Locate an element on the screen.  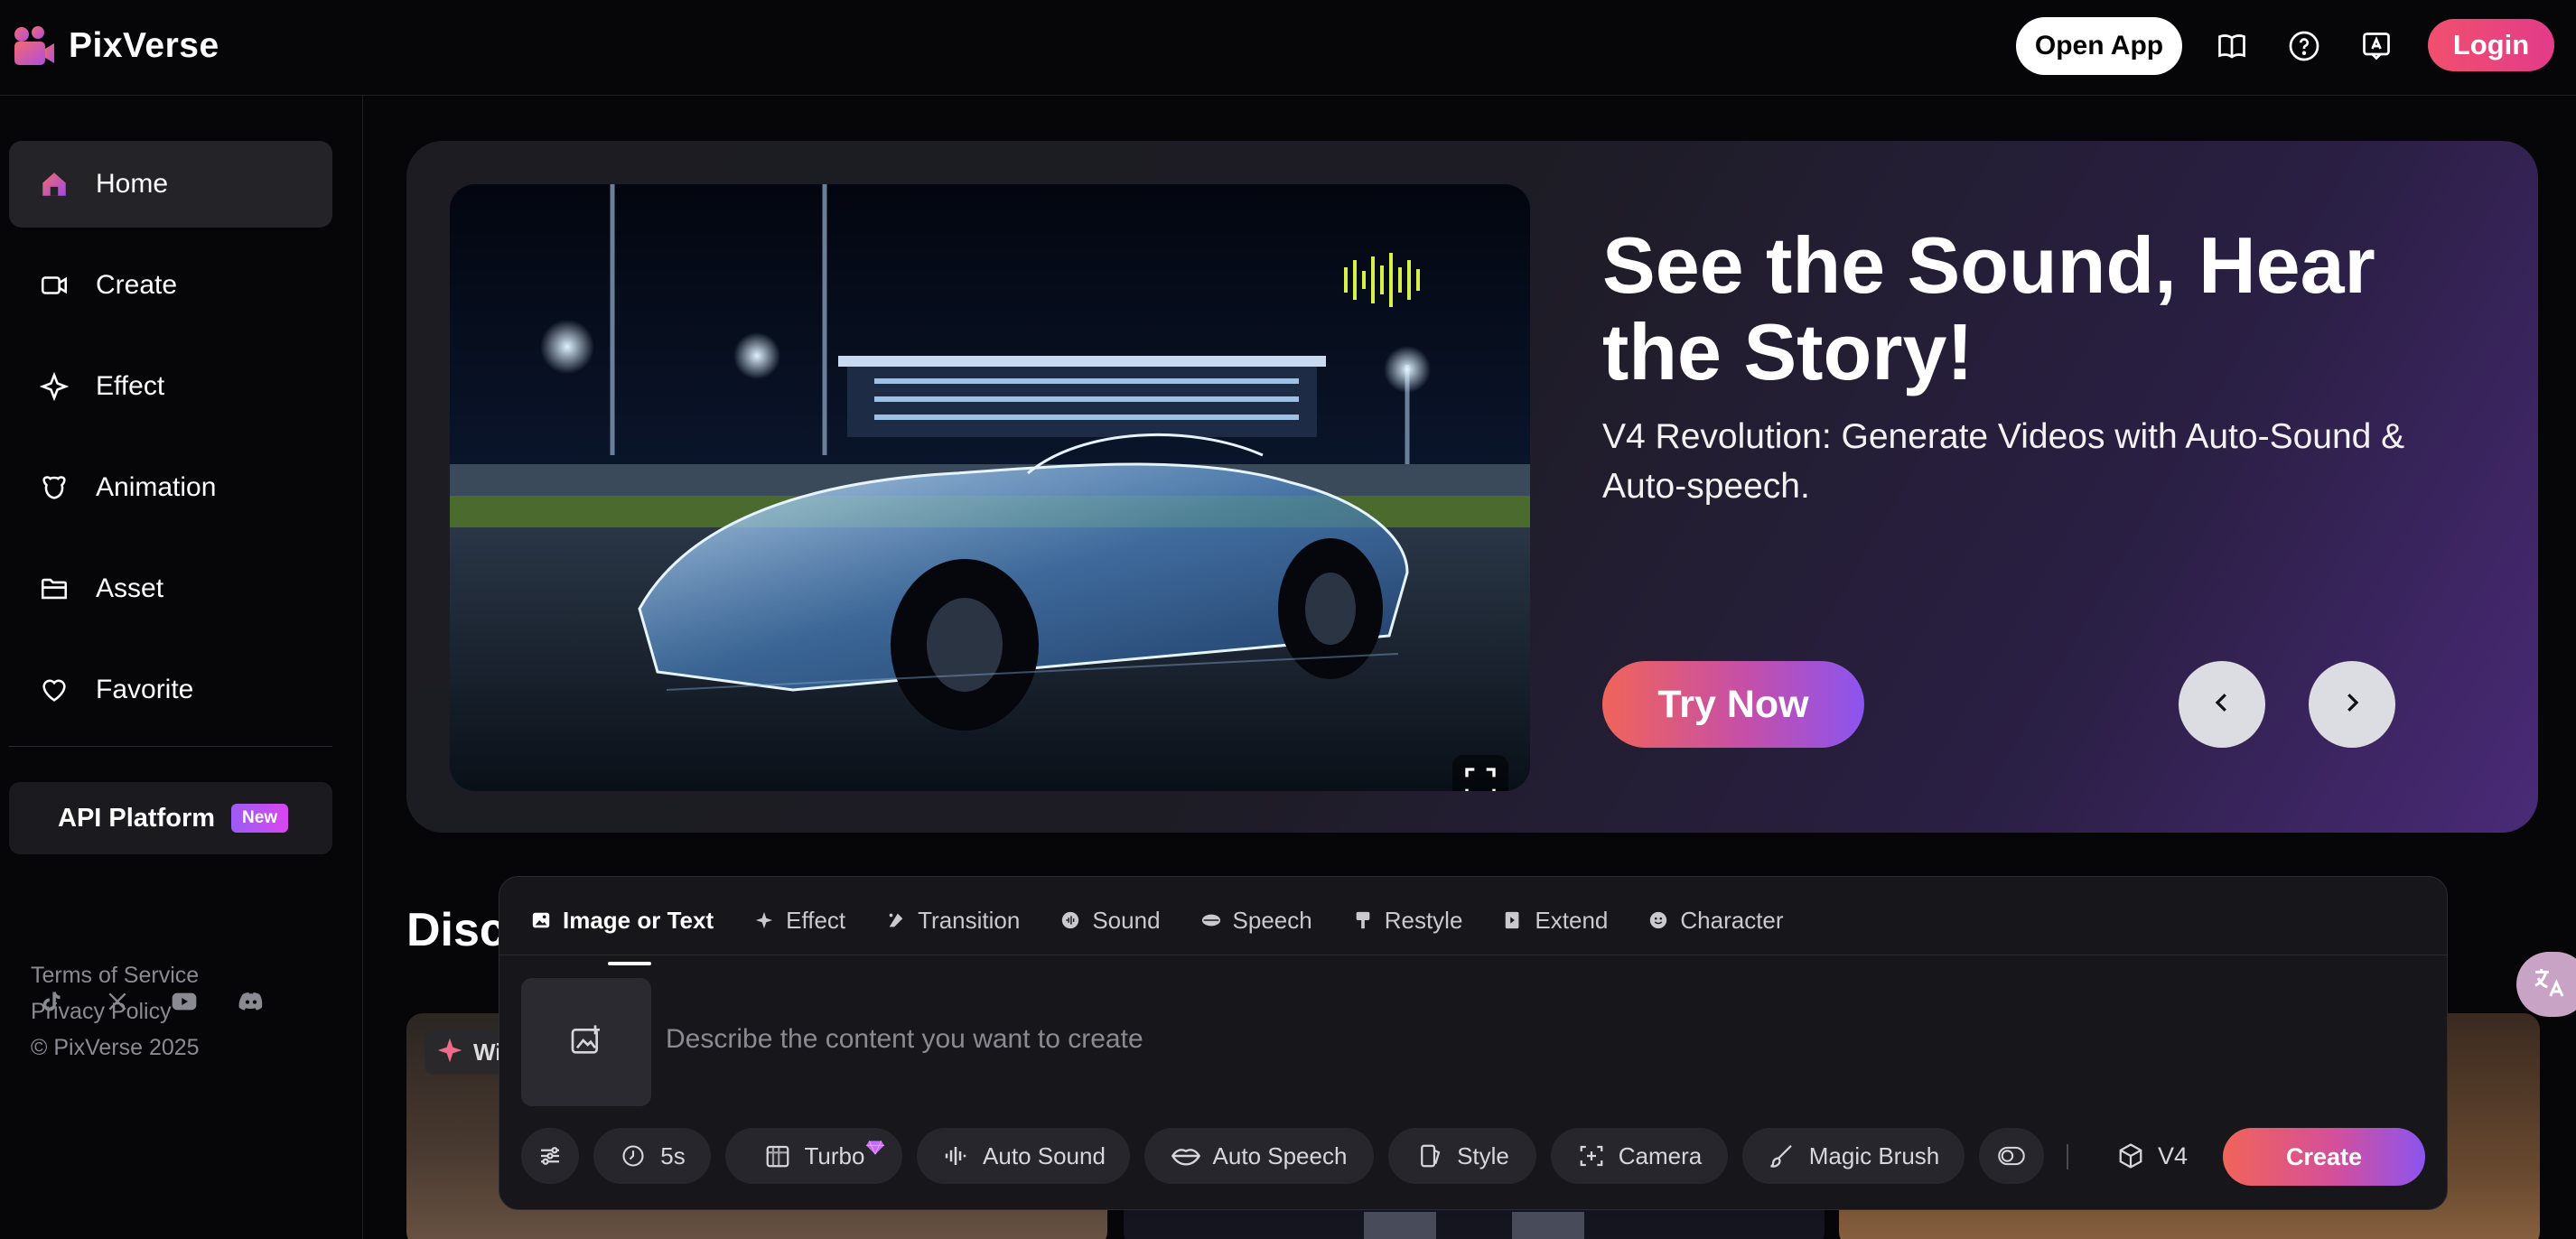
turbo-icon is located at coordinates (777, 1155).